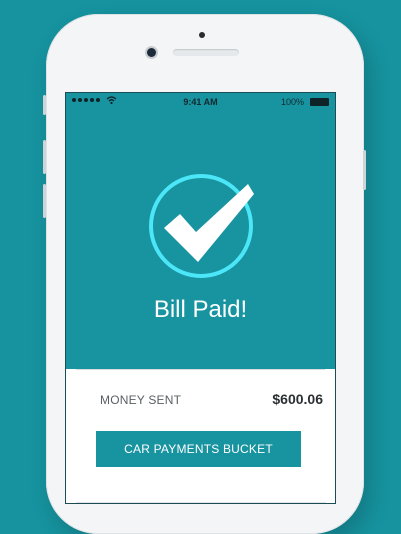 The image size is (401, 534). Describe the element at coordinates (206, 52) in the screenshot. I see `earpiece-speaker` at that location.